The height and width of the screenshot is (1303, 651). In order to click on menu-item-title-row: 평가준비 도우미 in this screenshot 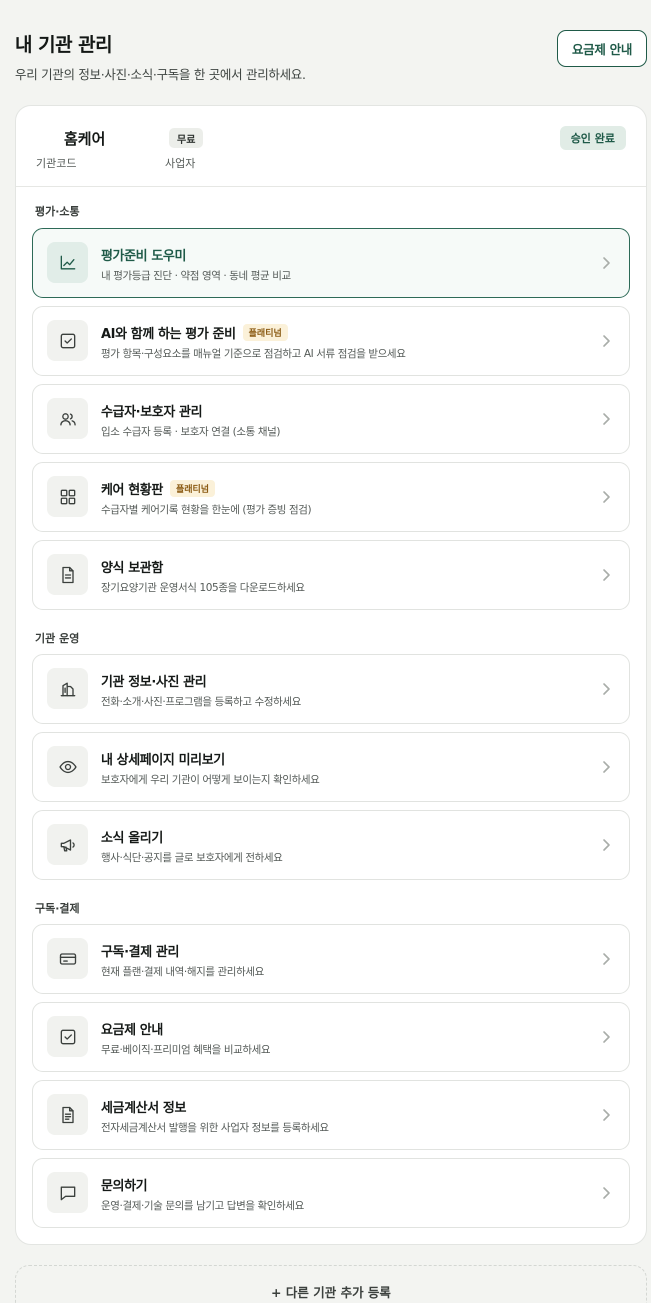, I will do `click(143, 254)`.